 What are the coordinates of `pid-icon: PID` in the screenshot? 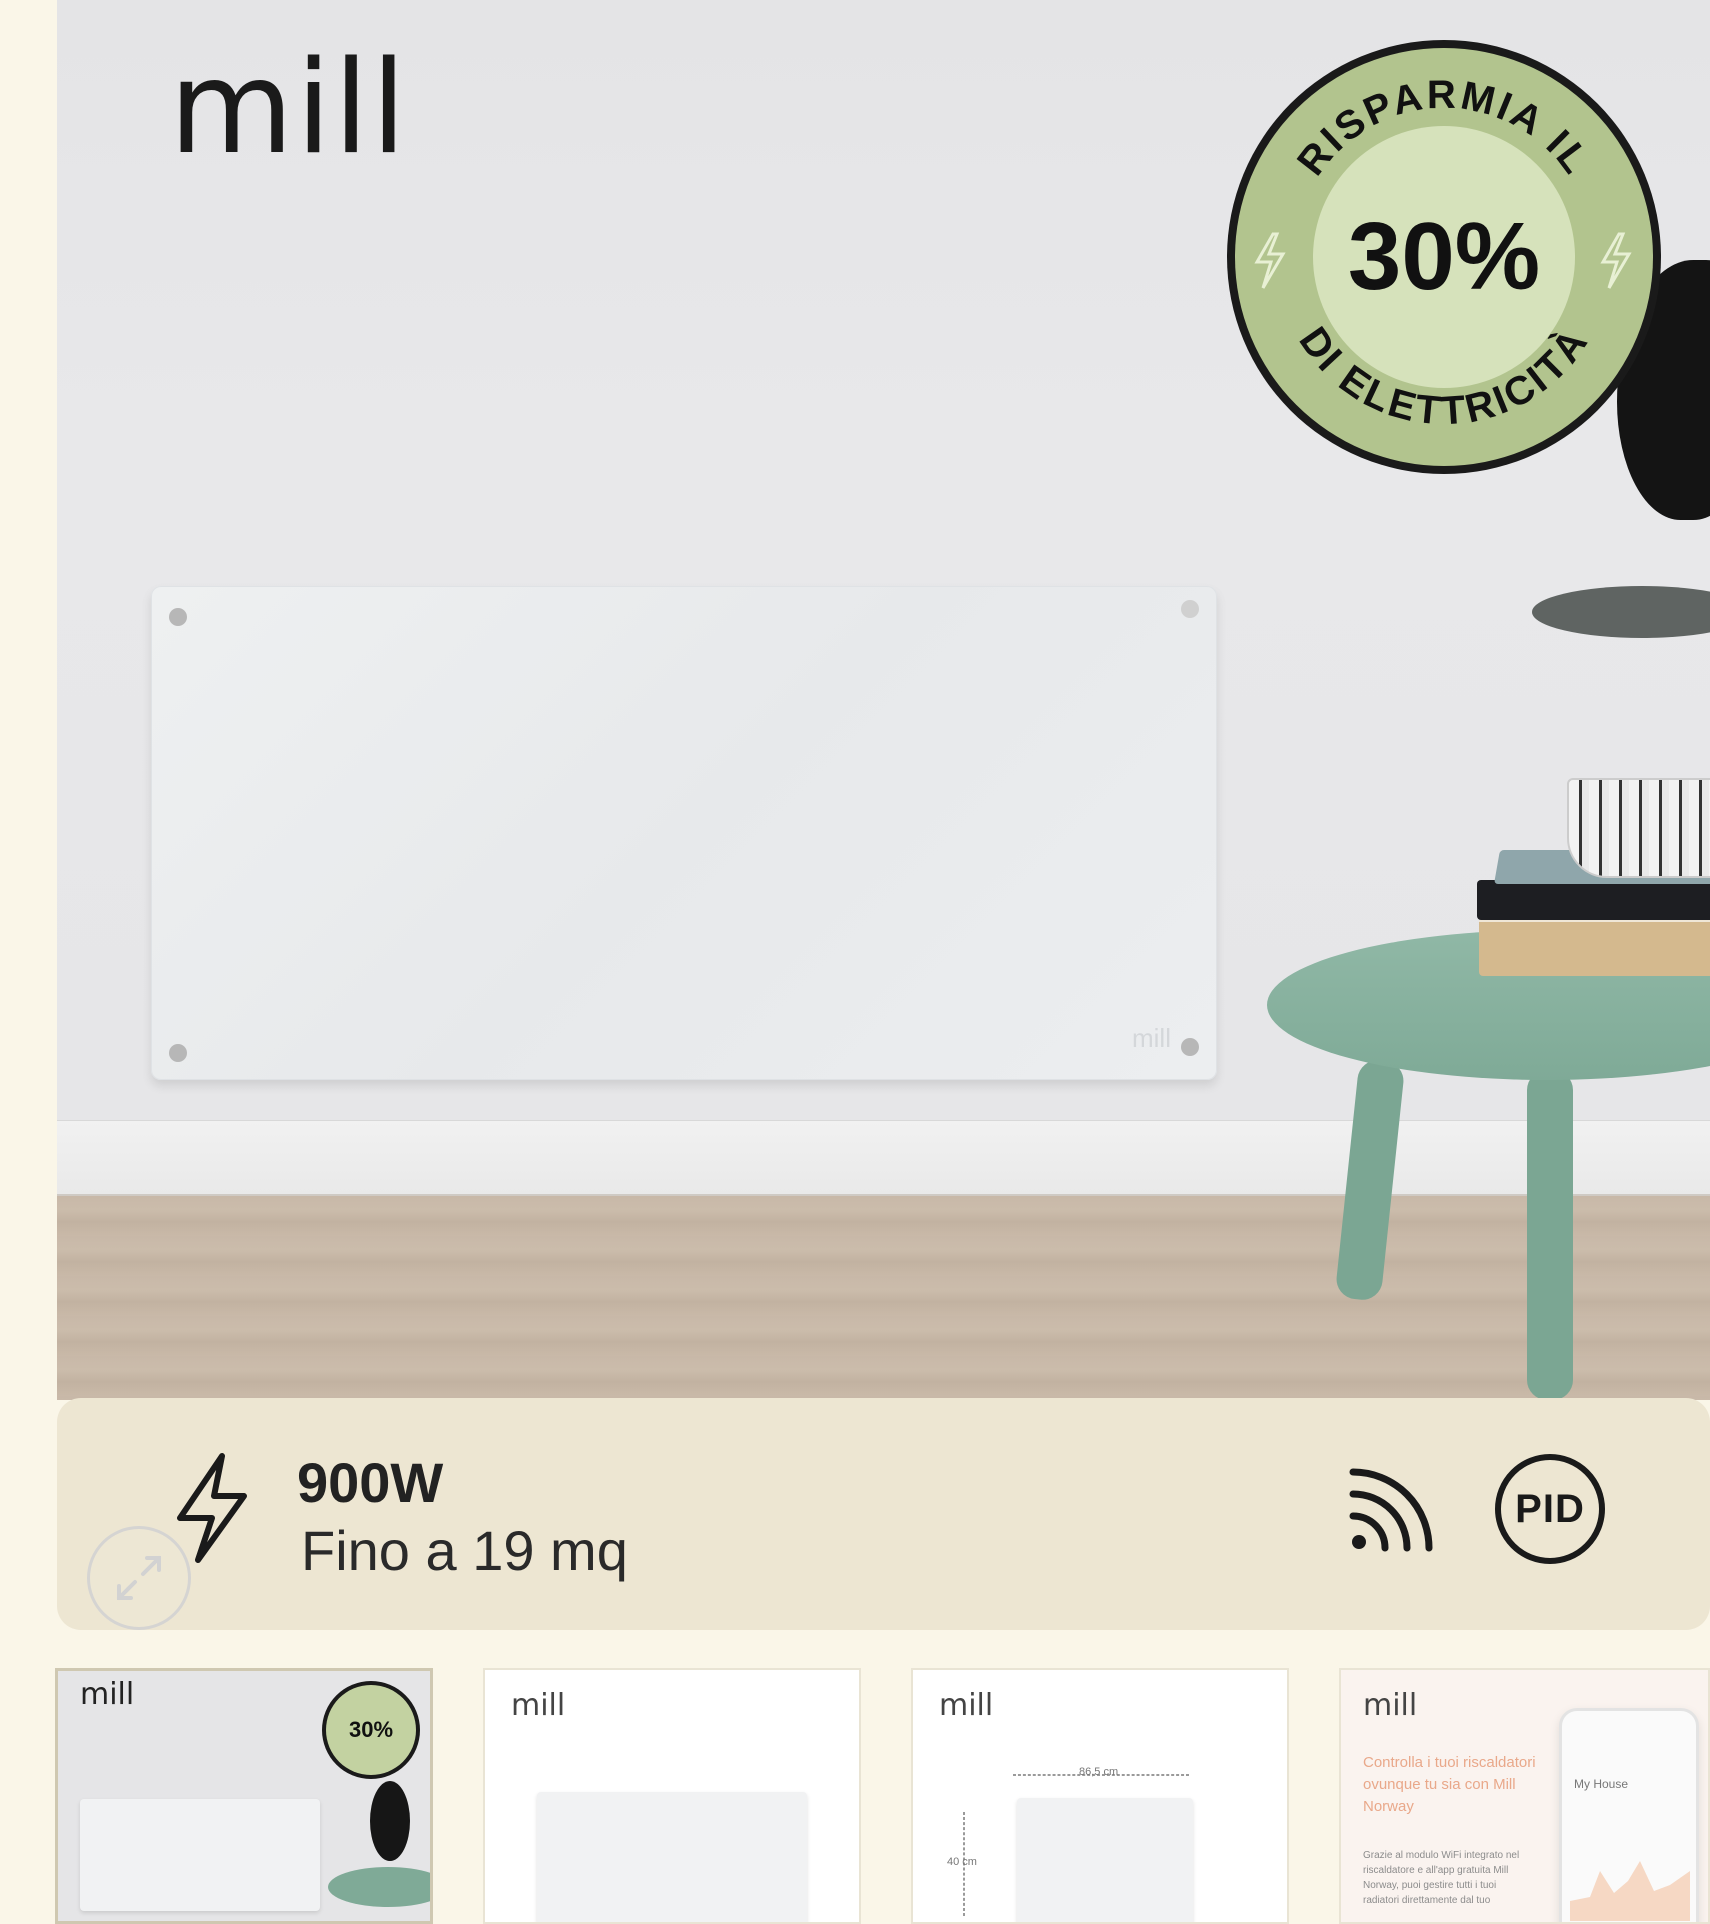 It's located at (1550, 1509).